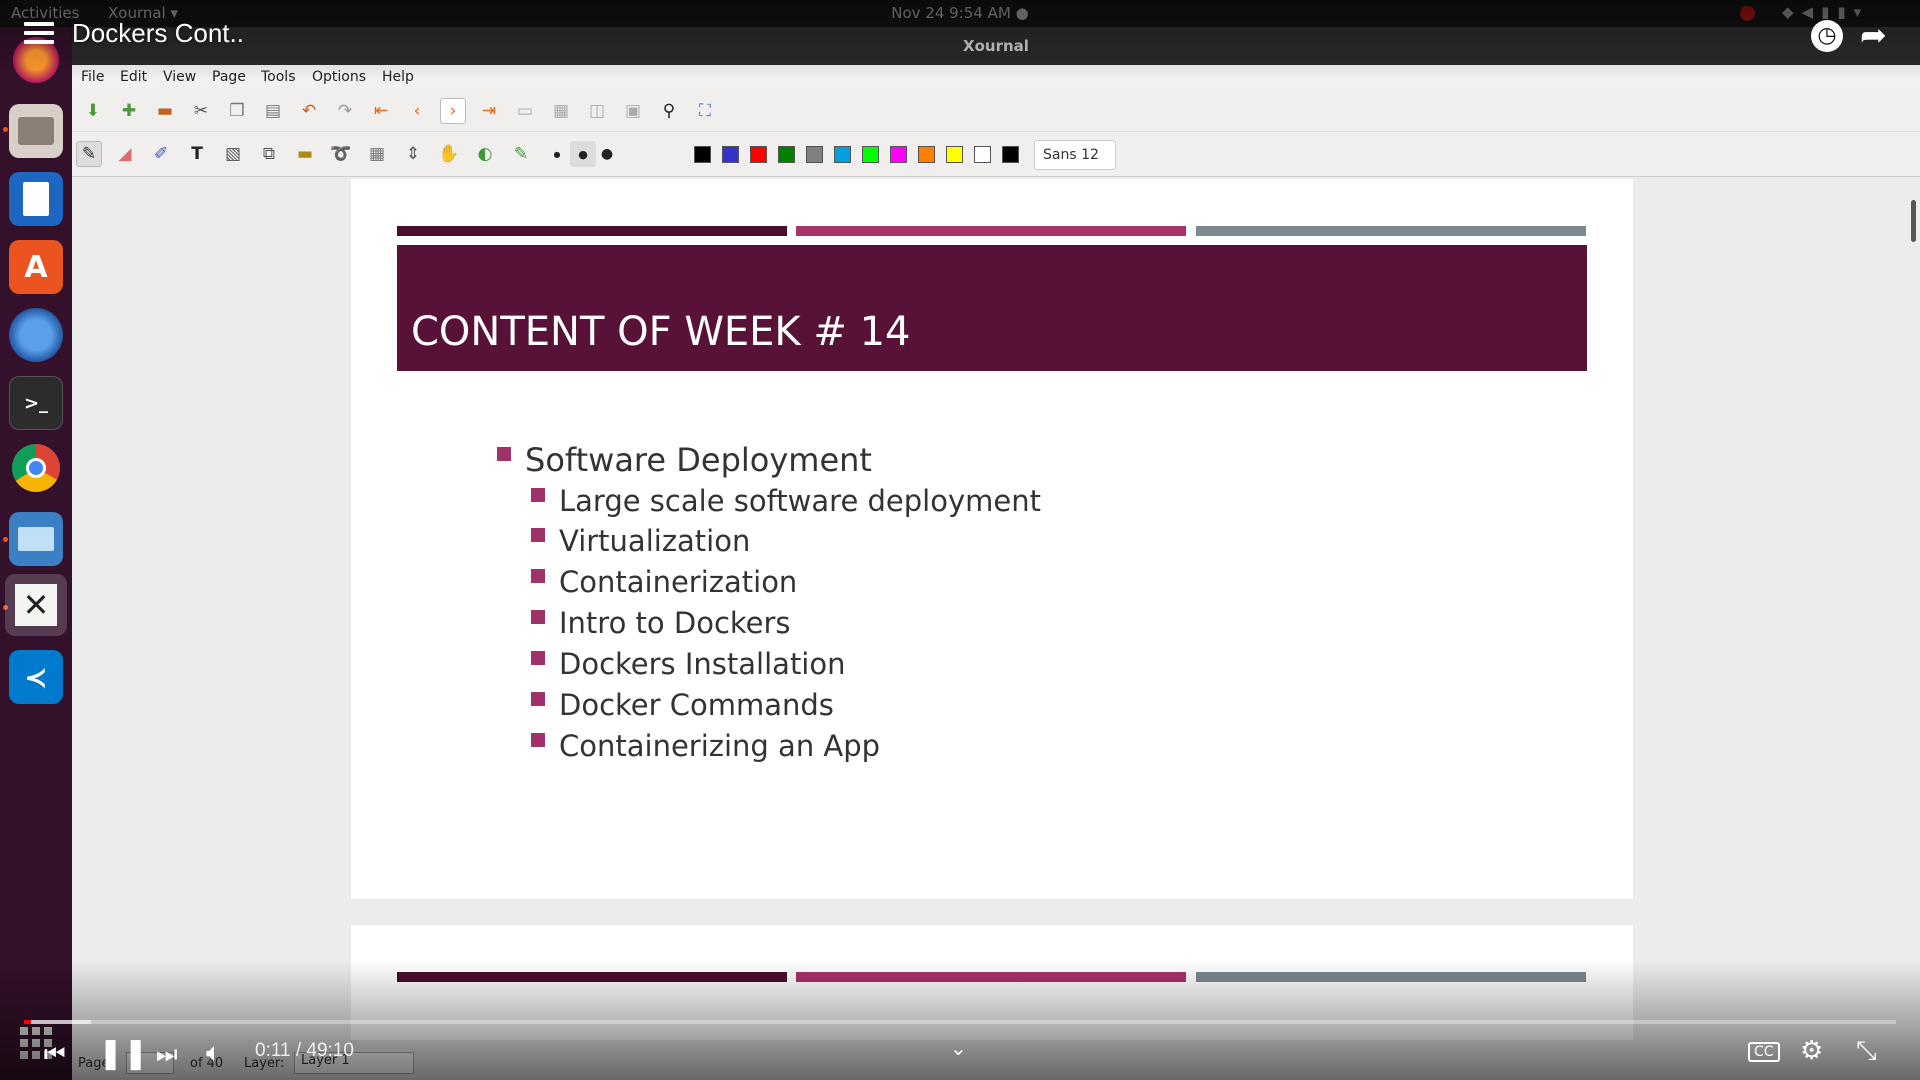 The image size is (1920, 1080). What do you see at coordinates (655, 541) in the screenshot?
I see `slide-bullet-text: Virtualization` at bounding box center [655, 541].